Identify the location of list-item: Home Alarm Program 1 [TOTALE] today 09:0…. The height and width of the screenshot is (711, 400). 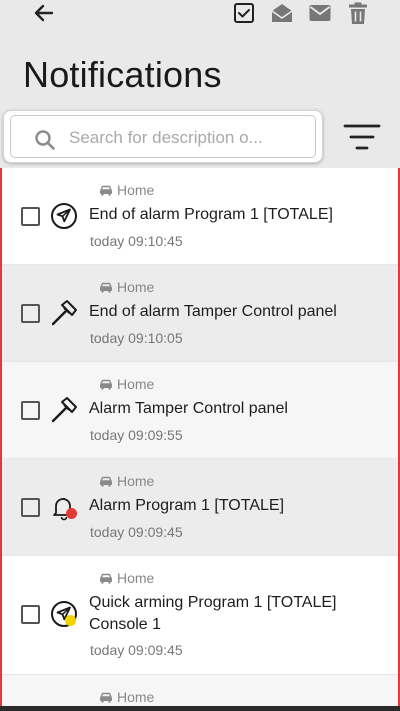
(200, 507).